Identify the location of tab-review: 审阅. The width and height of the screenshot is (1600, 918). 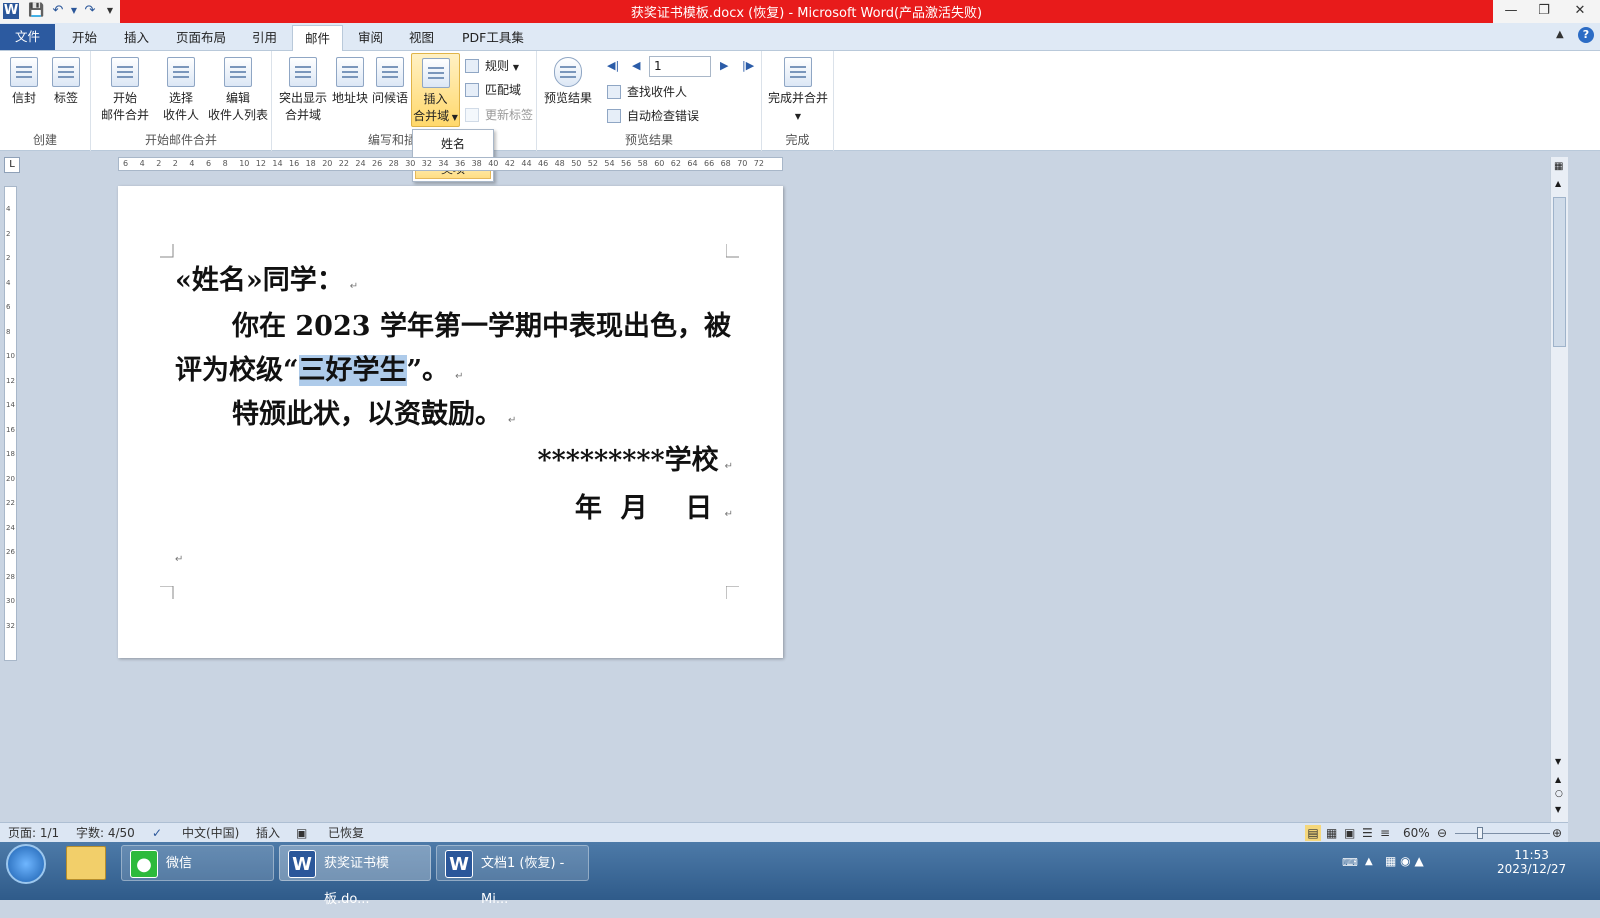
(370, 37).